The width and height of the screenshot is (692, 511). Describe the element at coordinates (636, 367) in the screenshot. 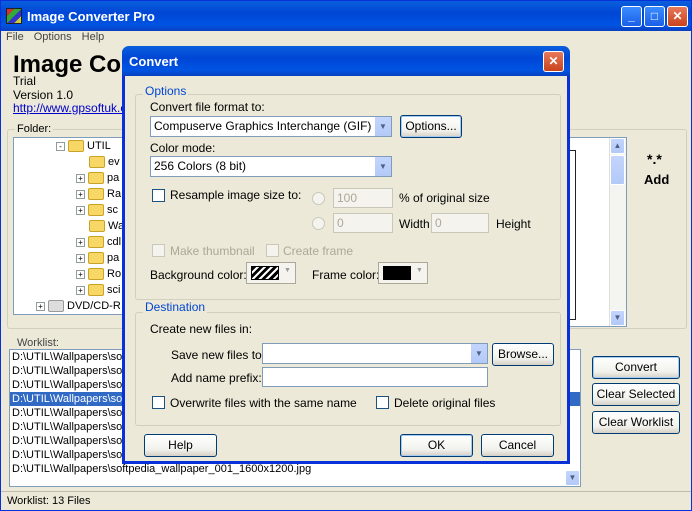

I see `convert-button: Convert` at that location.